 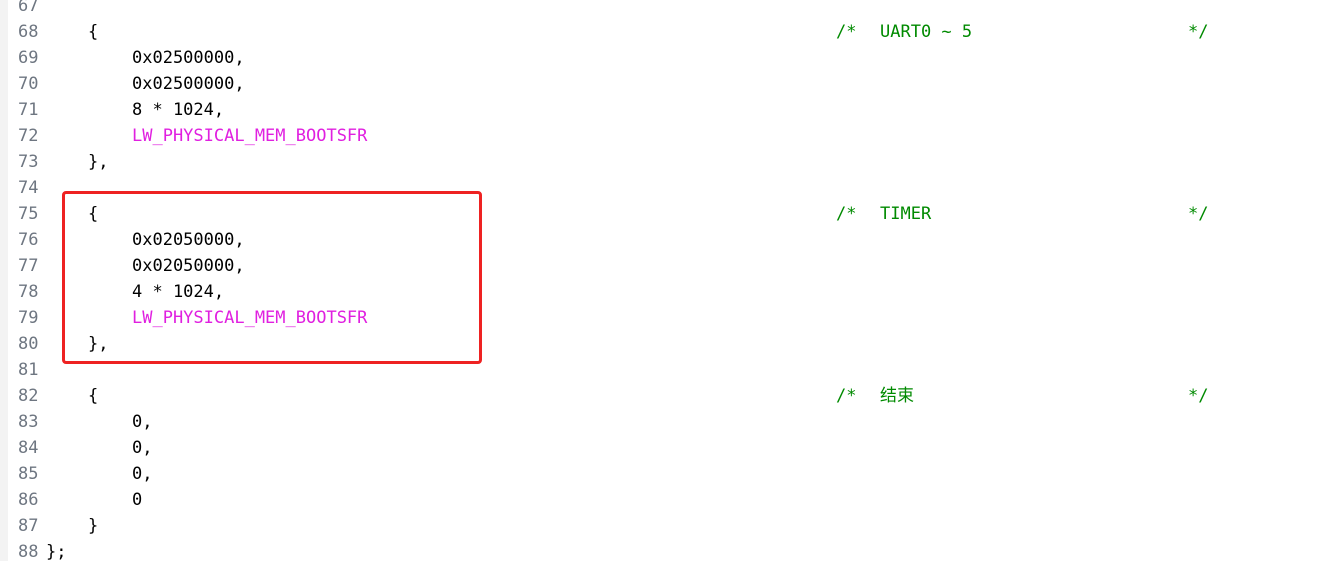 I want to click on line-number: 85, so click(x=28, y=474).